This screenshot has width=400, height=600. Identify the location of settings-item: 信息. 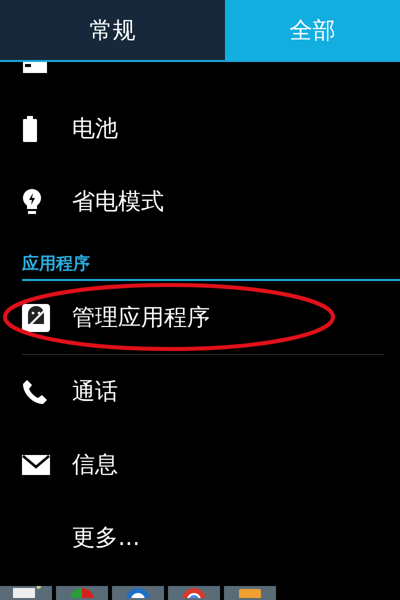
(203, 464).